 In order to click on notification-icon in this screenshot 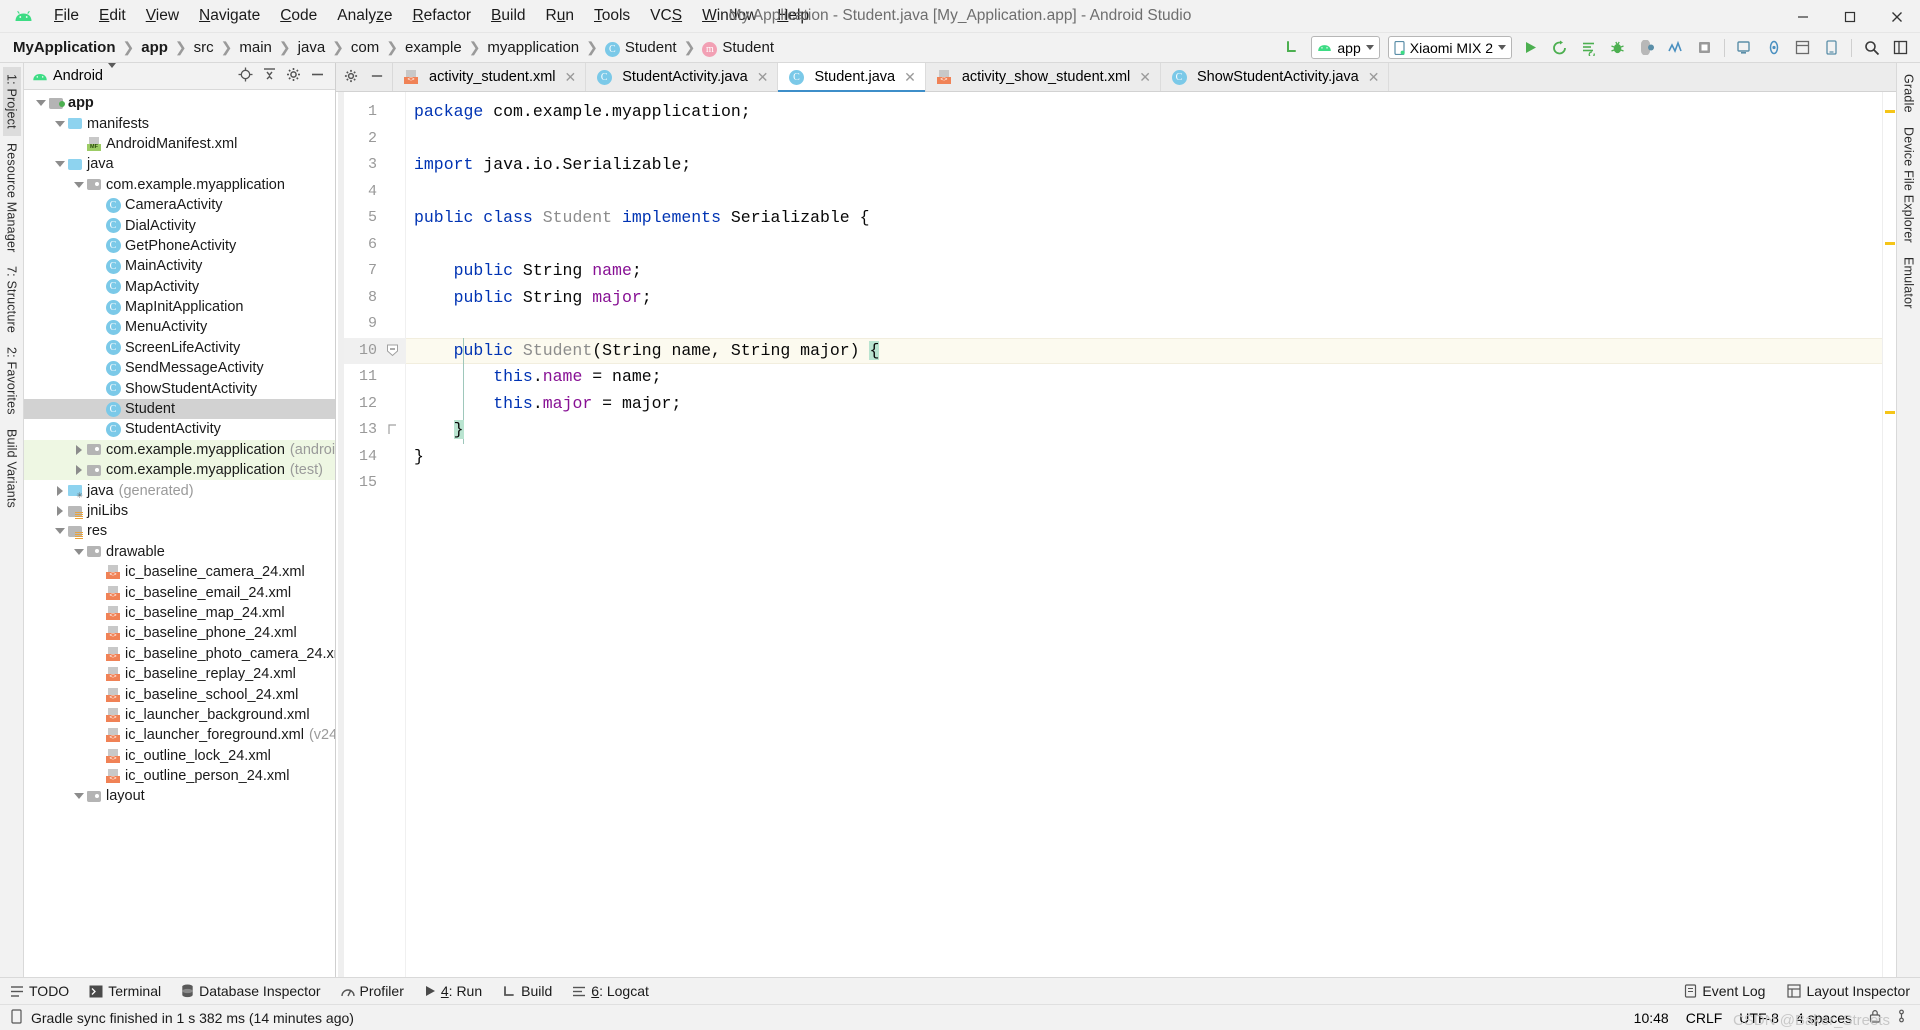, I will do `click(16, 1017)`.